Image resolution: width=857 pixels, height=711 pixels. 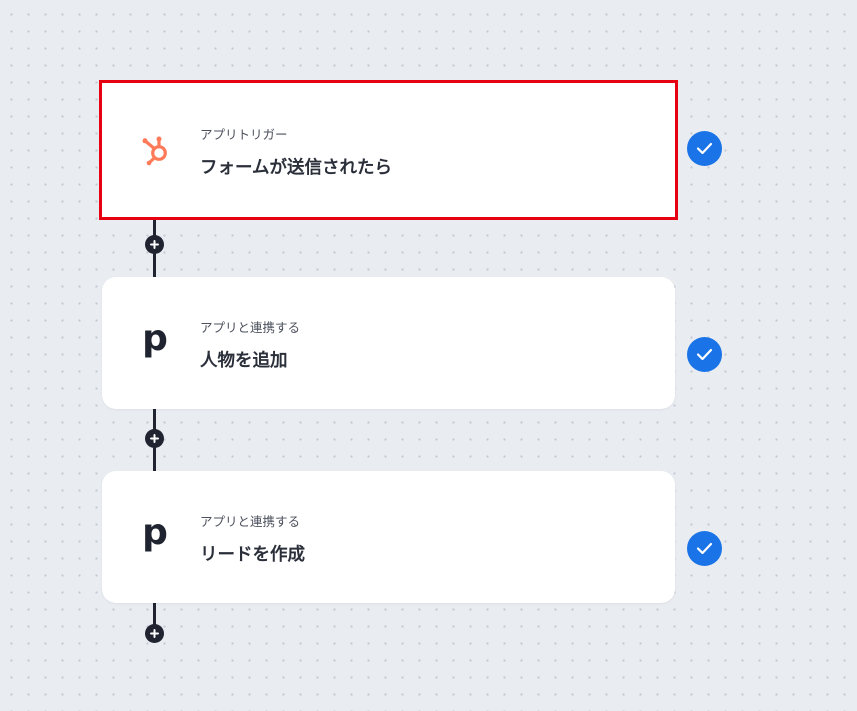 What do you see at coordinates (155, 150) in the screenshot?
I see `hubspot-icon` at bounding box center [155, 150].